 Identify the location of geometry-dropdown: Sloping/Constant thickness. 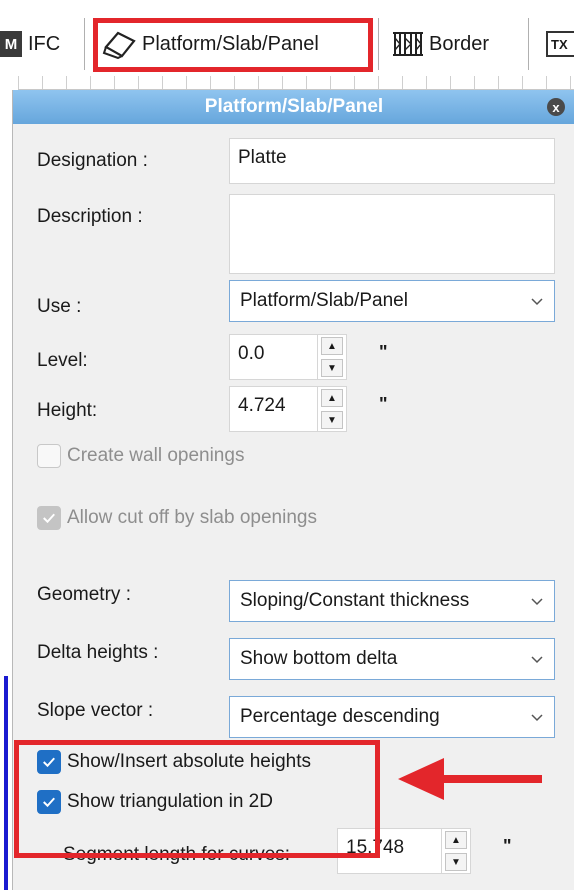
(392, 601).